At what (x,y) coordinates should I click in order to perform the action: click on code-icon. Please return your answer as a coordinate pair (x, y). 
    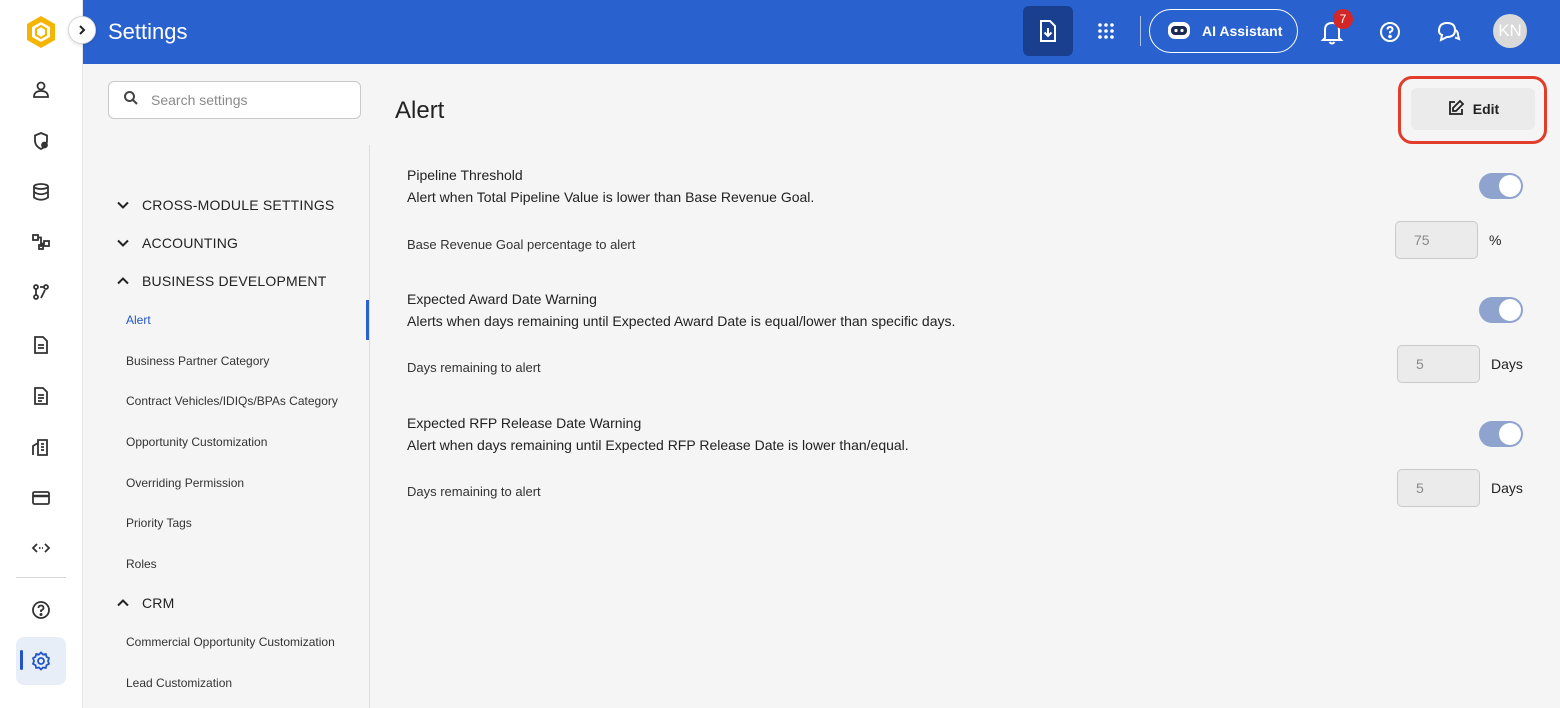
    Looking at the image, I should click on (41, 548).